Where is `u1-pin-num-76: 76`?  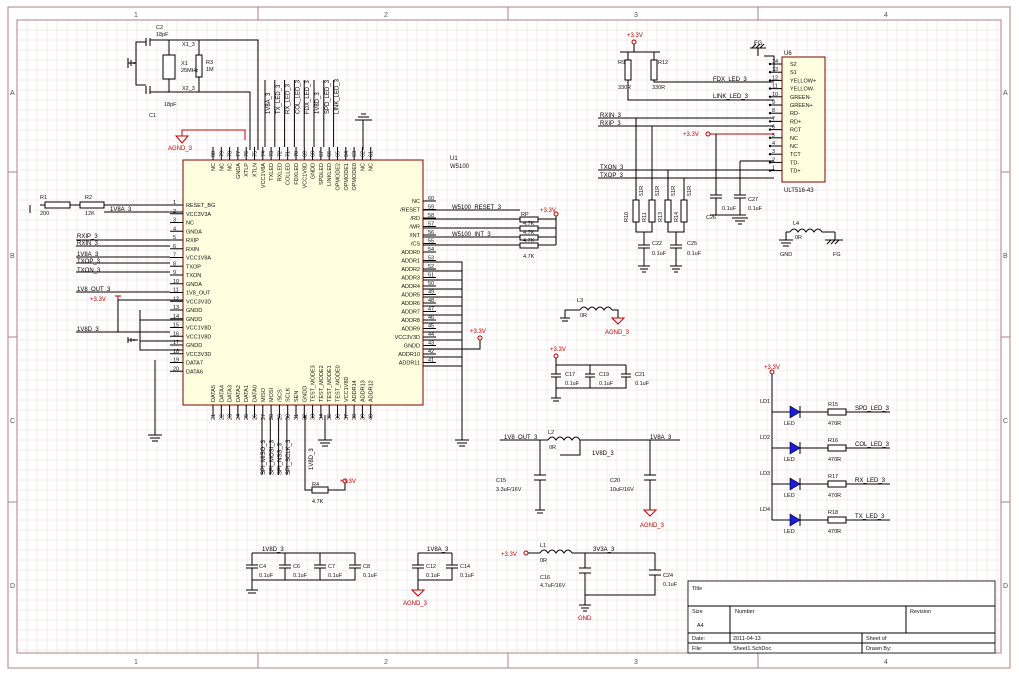 u1-pin-num-76: 76 is located at coordinates (247, 154).